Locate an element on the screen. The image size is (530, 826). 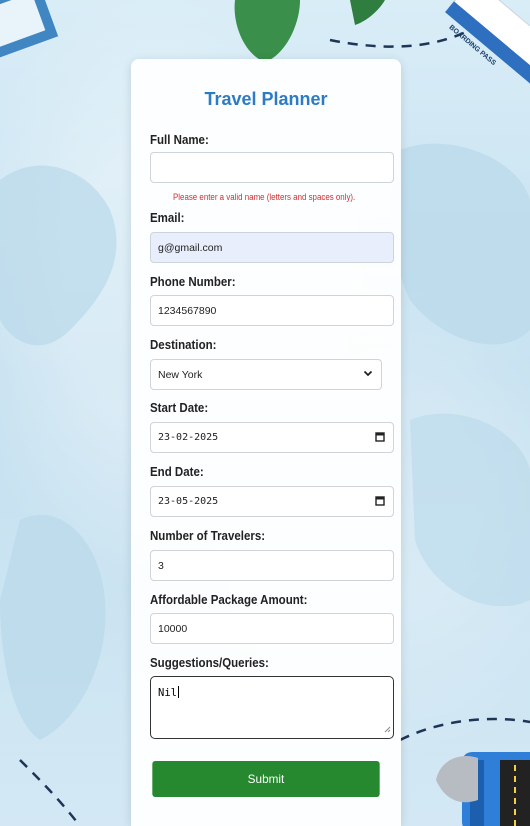
chevron-down-icon is located at coordinates (368, 374).